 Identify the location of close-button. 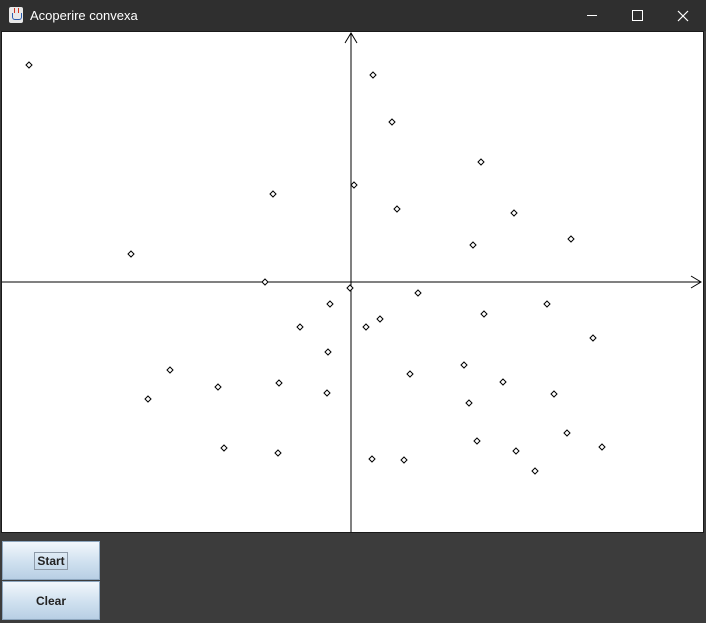
(683, 15).